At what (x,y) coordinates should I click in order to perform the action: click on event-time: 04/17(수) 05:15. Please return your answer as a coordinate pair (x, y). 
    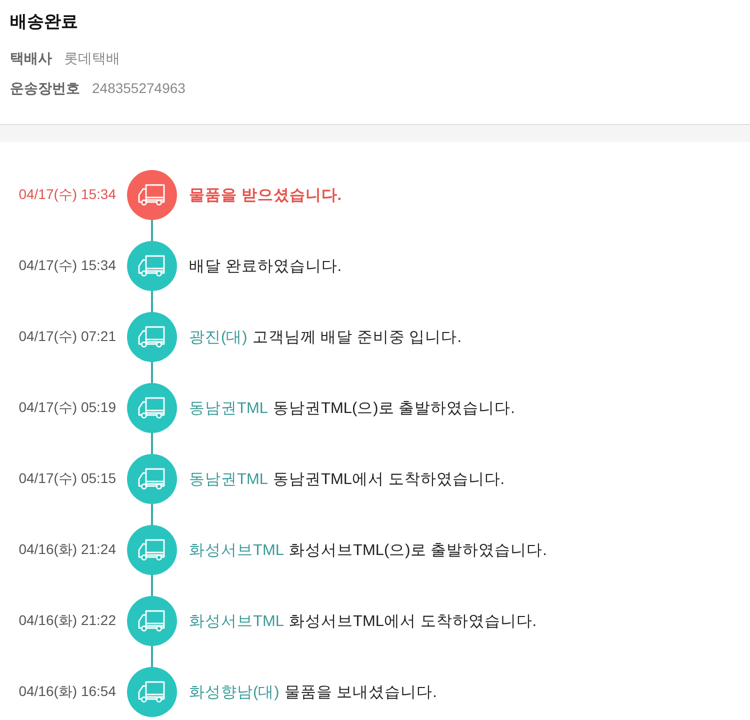
    Looking at the image, I should click on (67, 479).